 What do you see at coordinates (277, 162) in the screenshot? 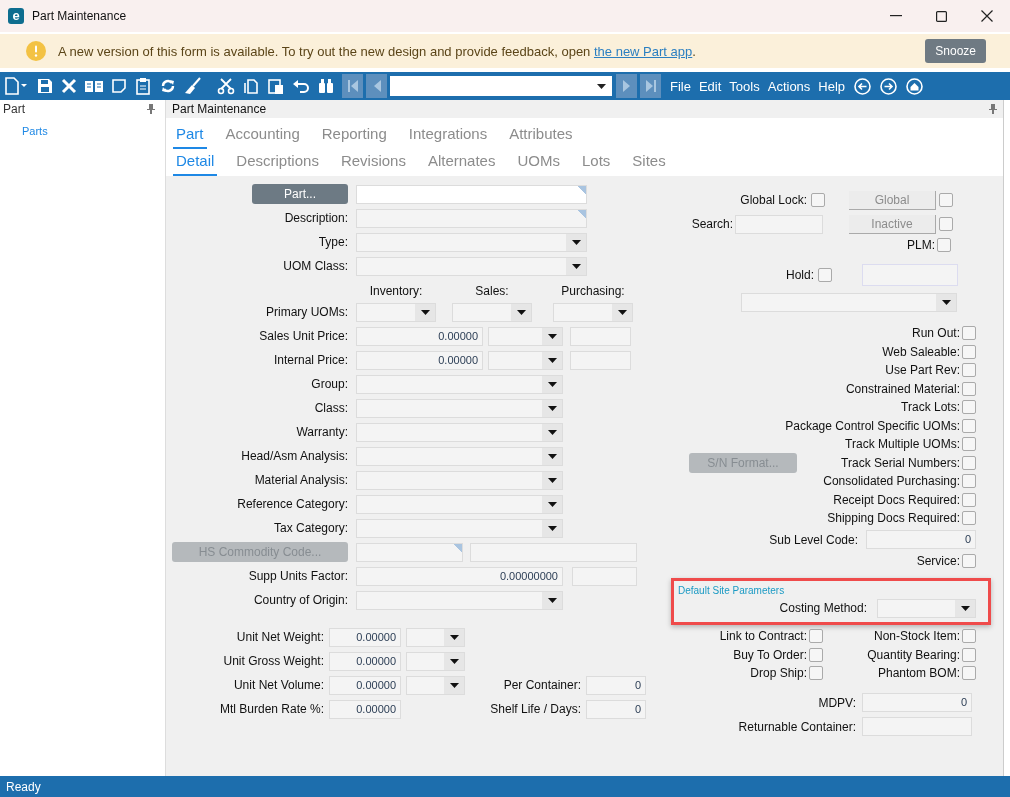
I see `tab: Descriptions` at bounding box center [277, 162].